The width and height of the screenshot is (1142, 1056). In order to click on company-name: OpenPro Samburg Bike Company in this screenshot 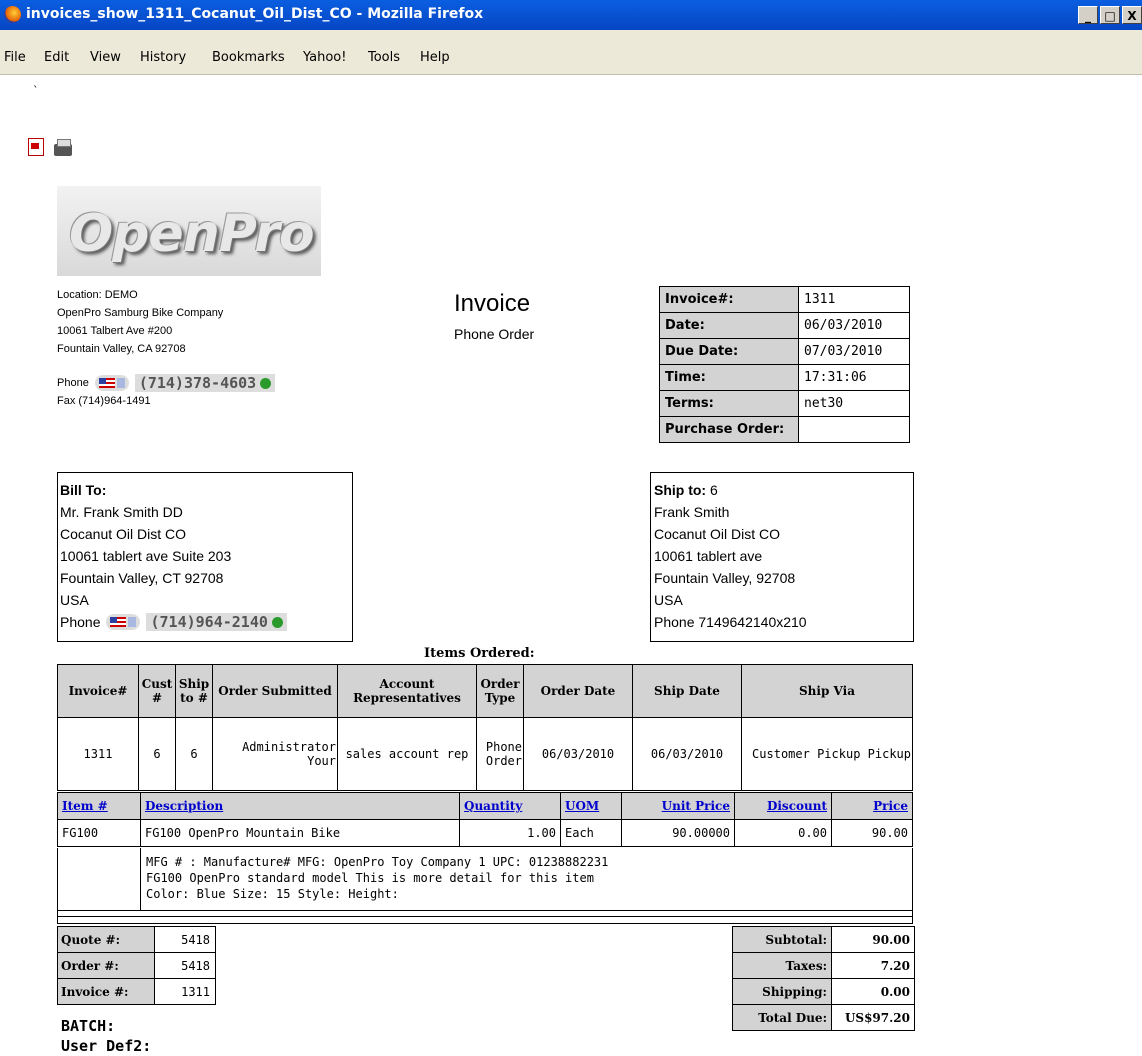, I will do `click(140, 313)`.